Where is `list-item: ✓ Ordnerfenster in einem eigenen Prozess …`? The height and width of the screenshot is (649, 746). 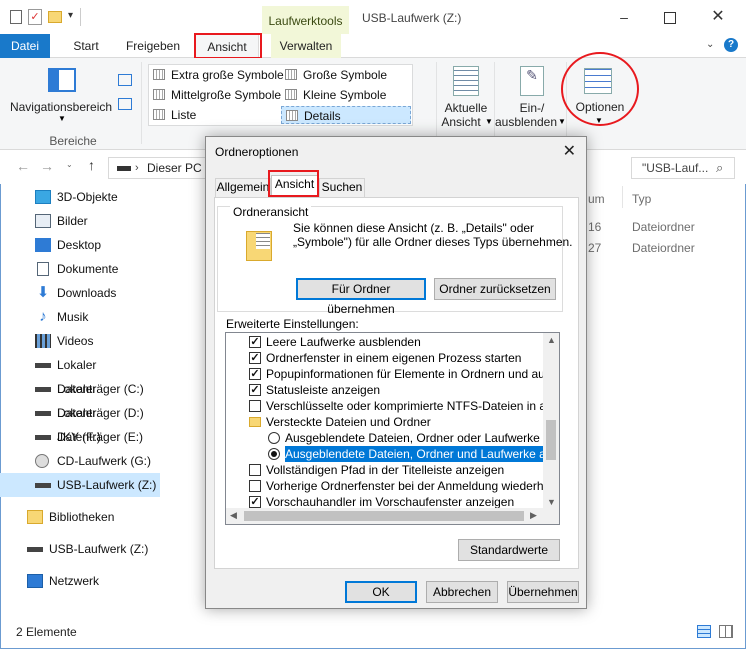 list-item: ✓ Ordnerfenster in einem eigenen Prozess … is located at coordinates (386, 358).